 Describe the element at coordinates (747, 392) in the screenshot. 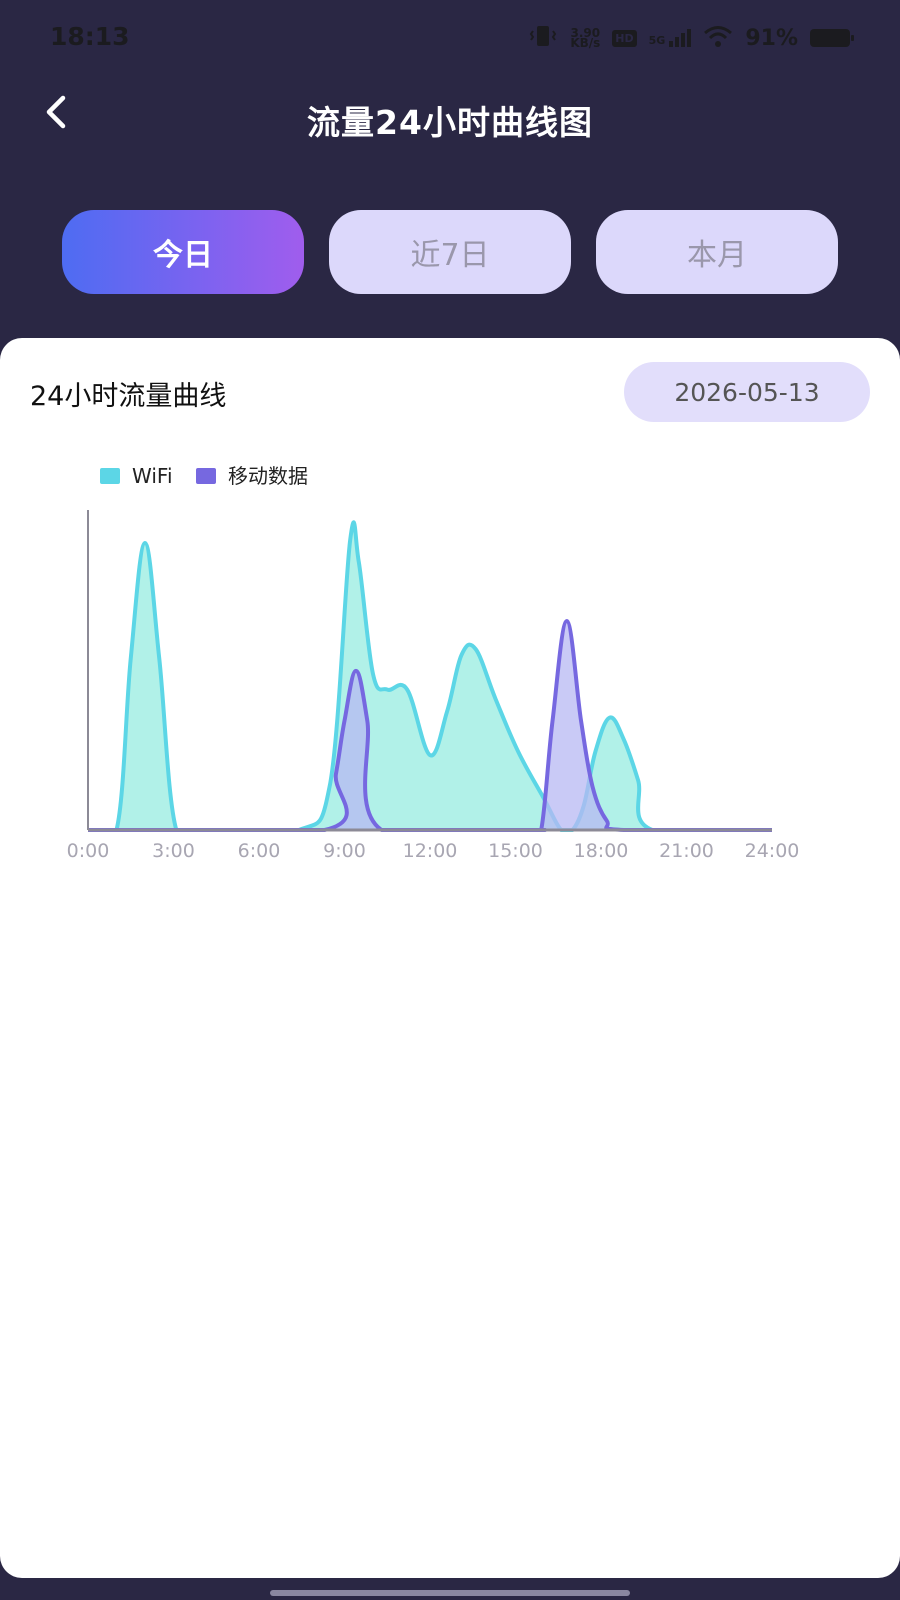

I see `date-picker-button: 2026-05-13` at that location.